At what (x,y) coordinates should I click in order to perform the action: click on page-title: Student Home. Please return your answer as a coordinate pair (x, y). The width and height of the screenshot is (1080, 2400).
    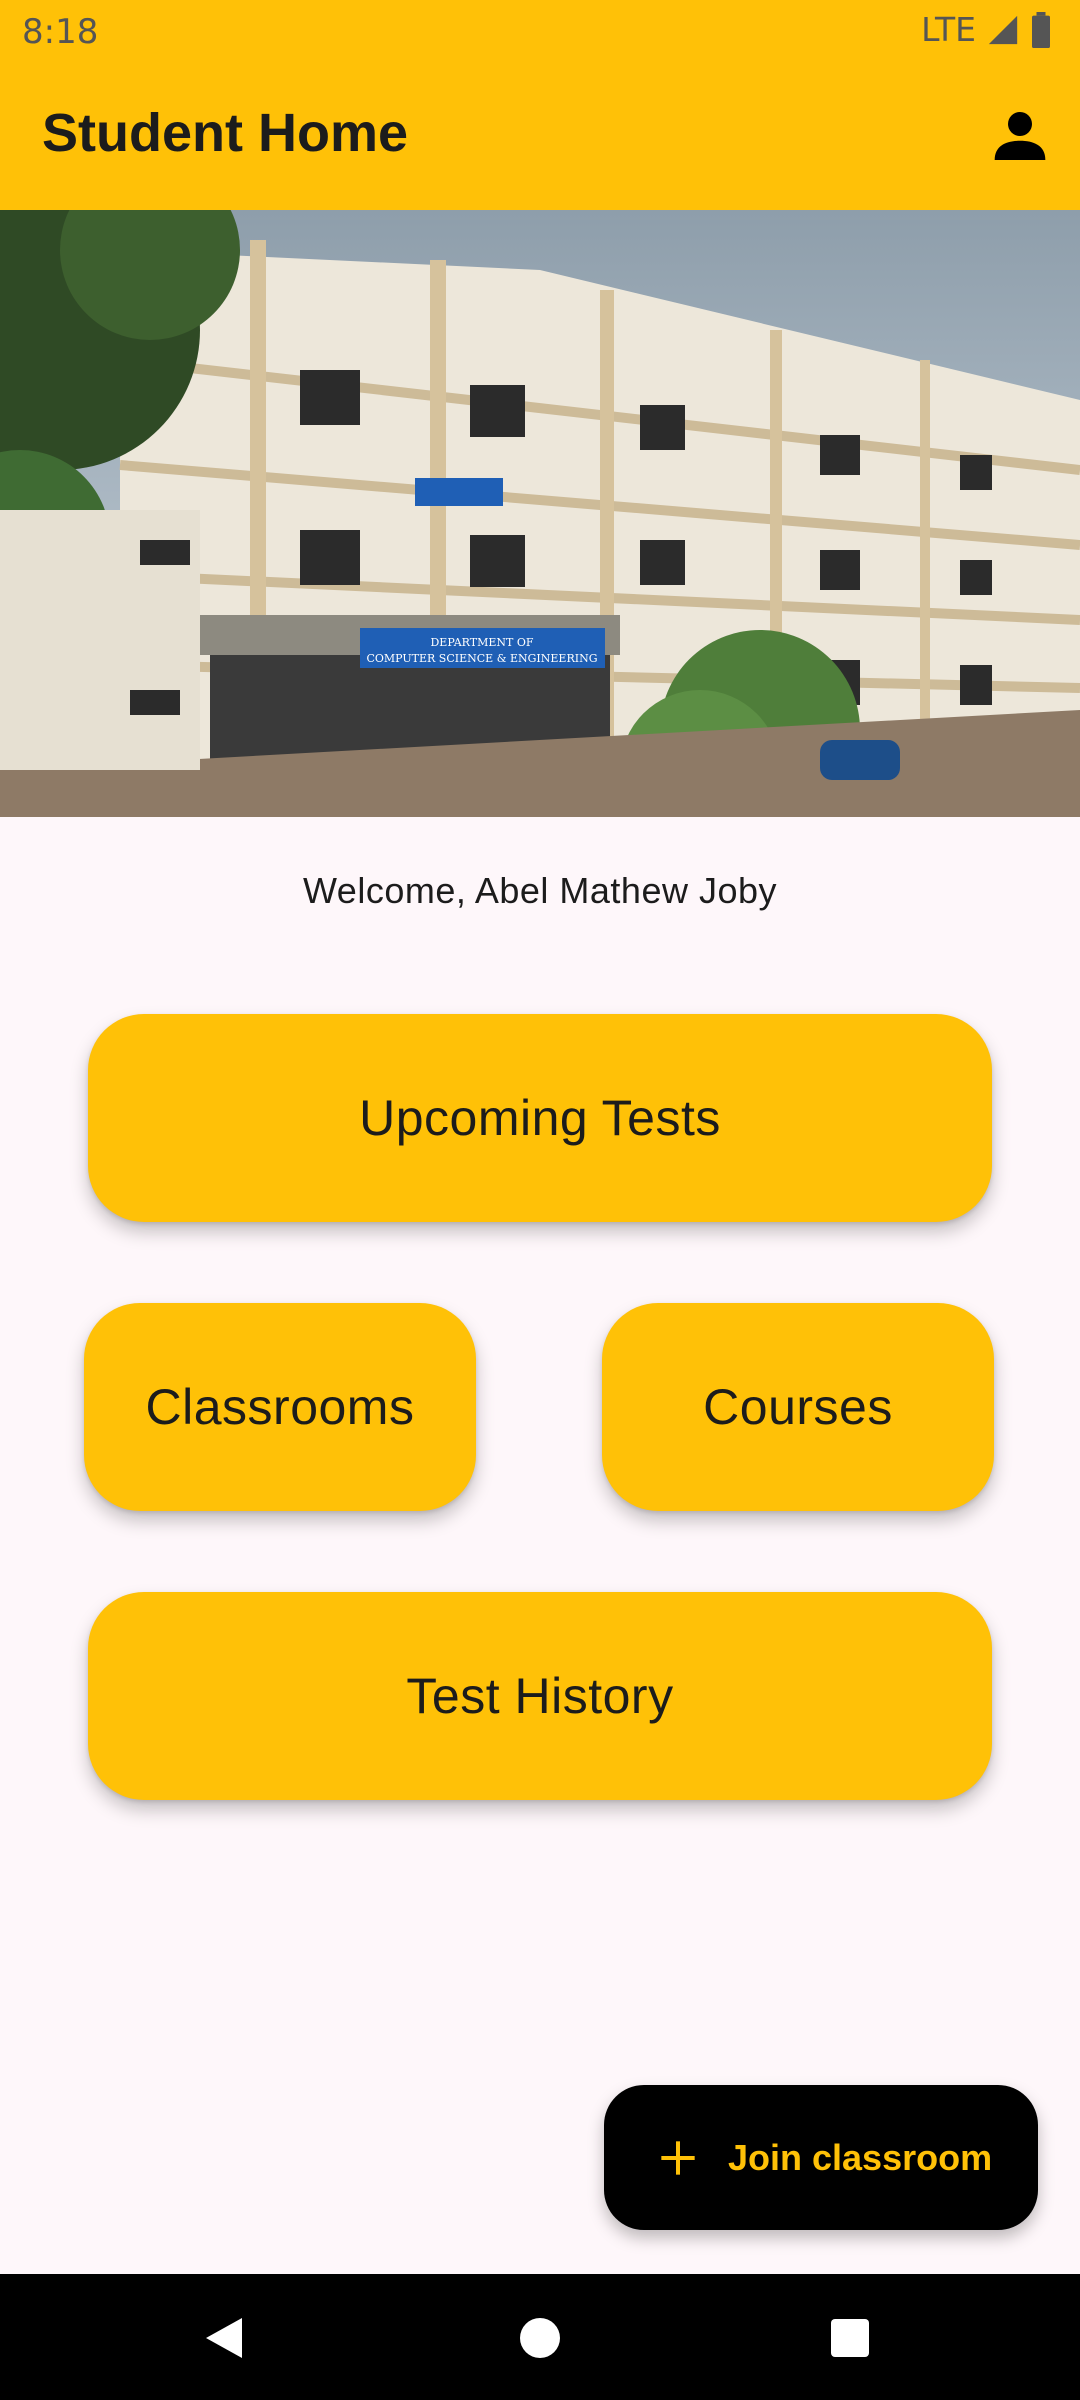
    Looking at the image, I should click on (225, 133).